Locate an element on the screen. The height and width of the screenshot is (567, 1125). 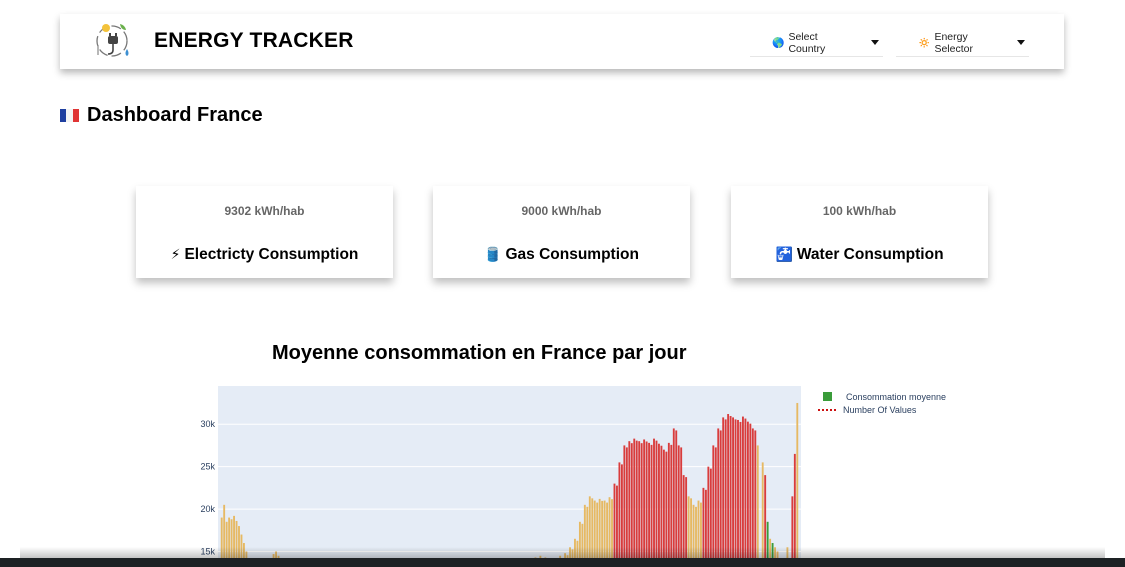
legend-item-values: Number Of Values is located at coordinates (882, 409).